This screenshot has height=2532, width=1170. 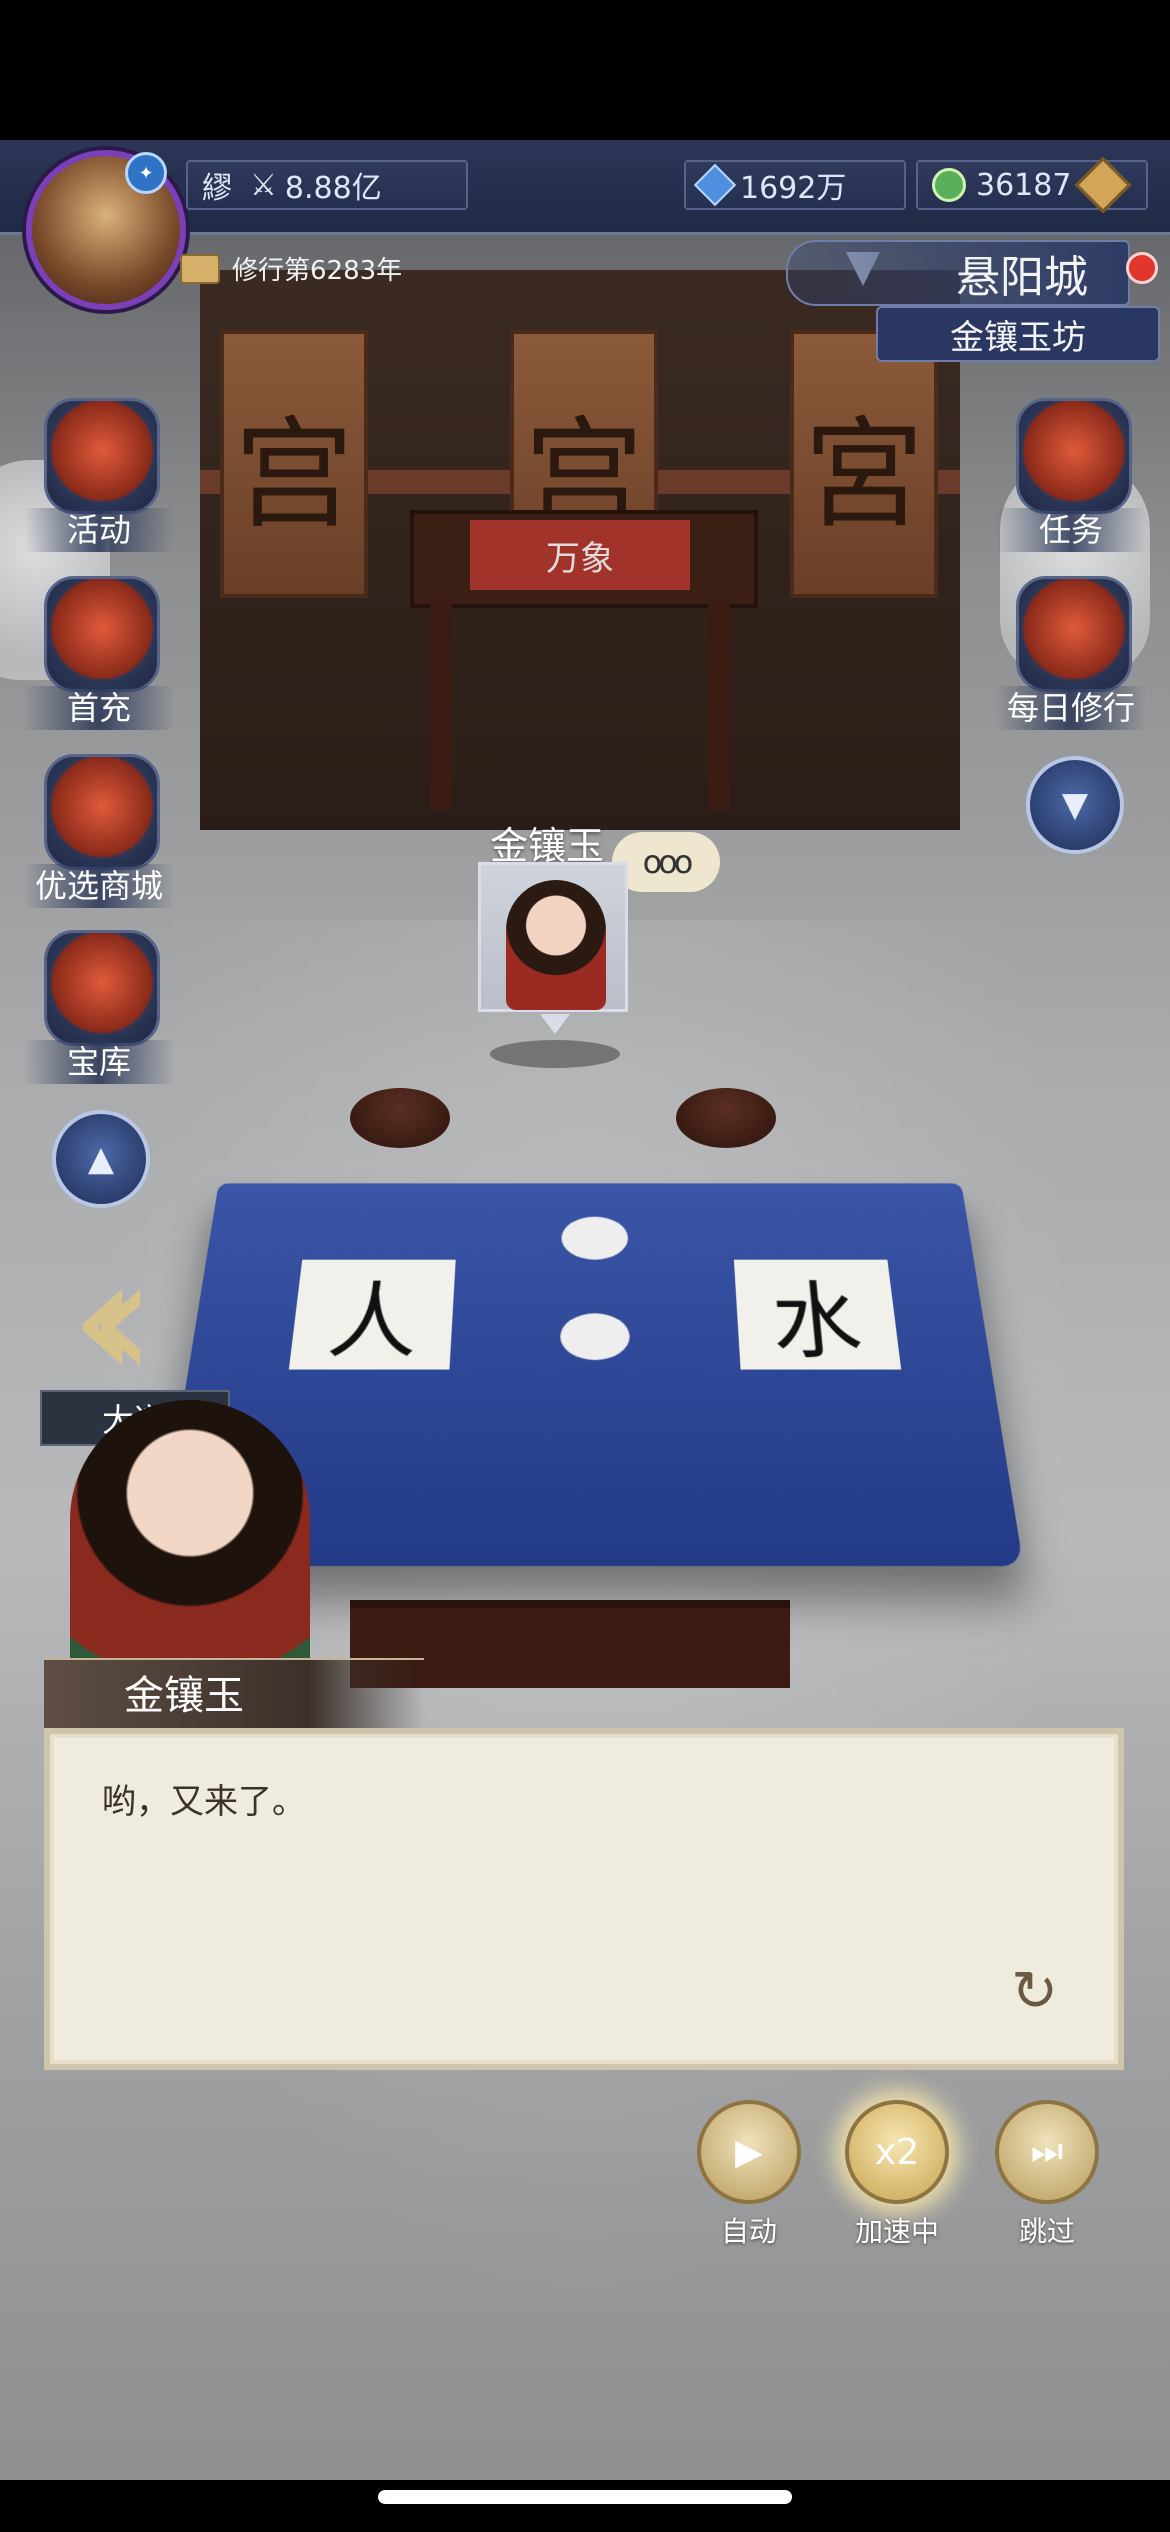 I want to click on power-icon: ⚔, so click(x=263, y=185).